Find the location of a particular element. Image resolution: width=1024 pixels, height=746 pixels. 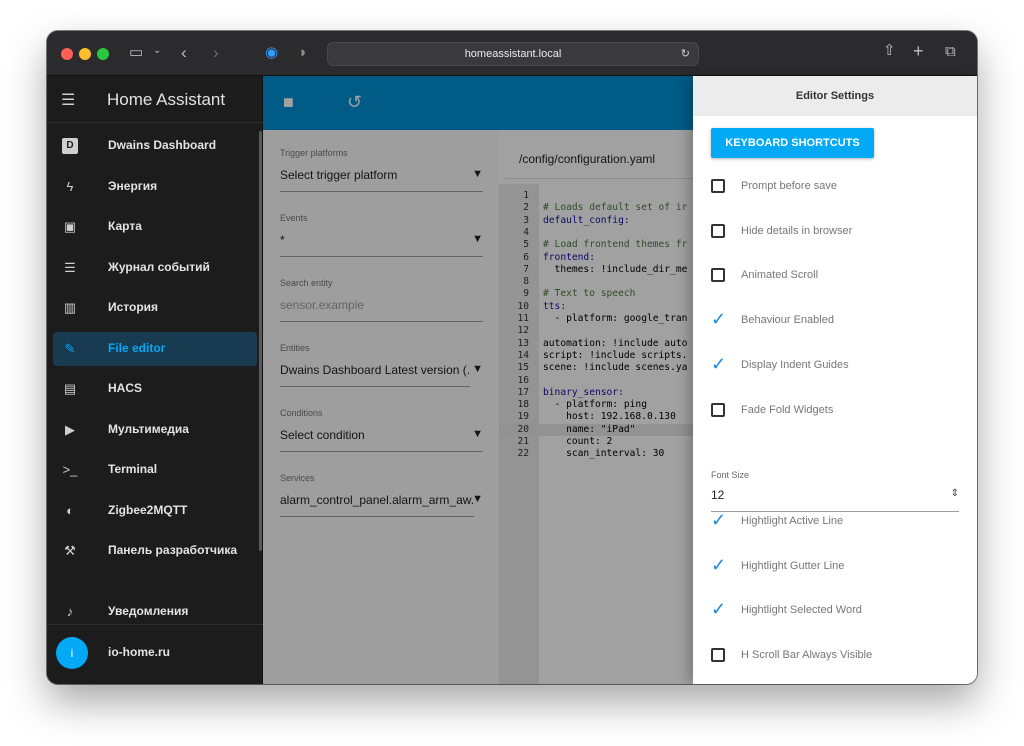

sidebar-item-dwains-dashboard: D Dwains Dashboard is located at coordinates (155, 146).